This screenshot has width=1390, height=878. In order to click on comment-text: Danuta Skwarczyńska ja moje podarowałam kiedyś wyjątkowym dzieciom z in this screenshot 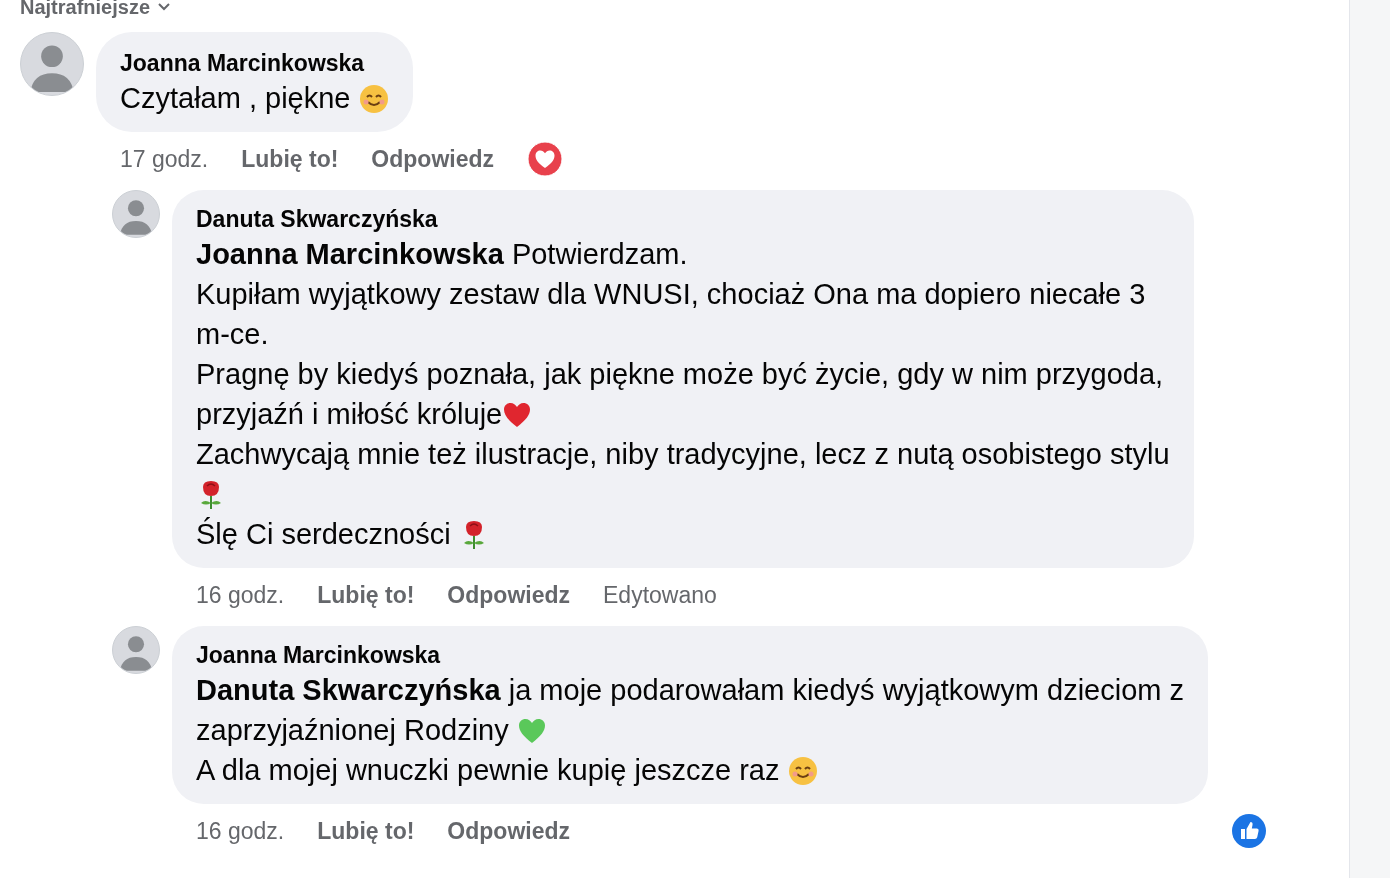, I will do `click(690, 690)`.